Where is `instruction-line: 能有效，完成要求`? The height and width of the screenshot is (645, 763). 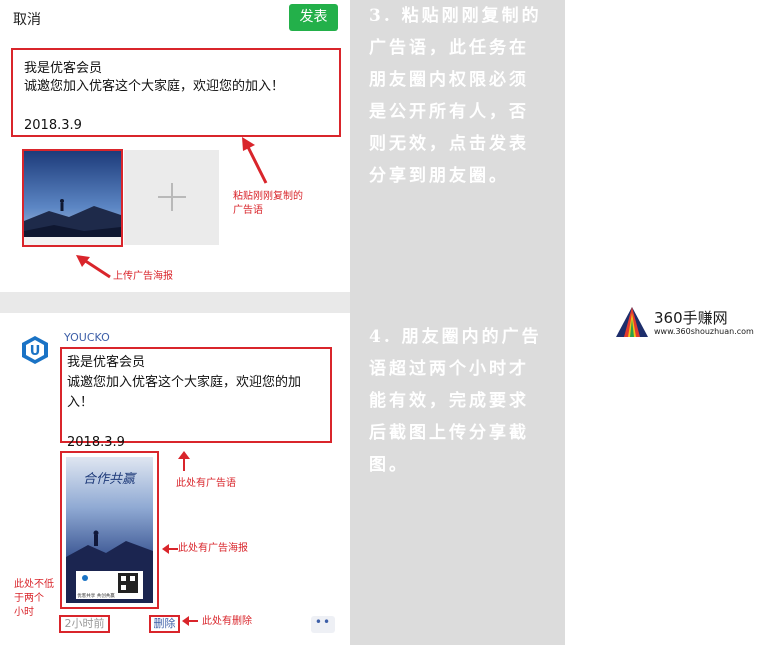 instruction-line: 能有效，完成要求 is located at coordinates (449, 401).